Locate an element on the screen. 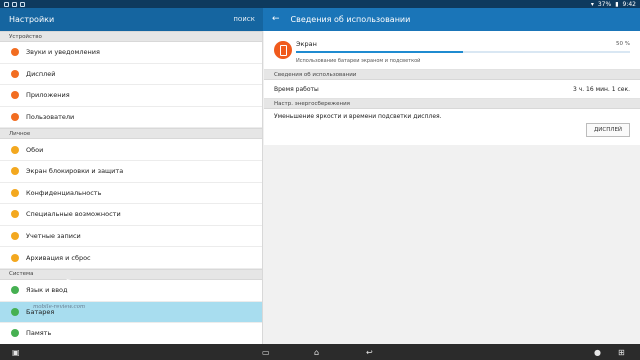 The width and height of the screenshot is (640, 360). settings-item-label: Звуки и уведомления is located at coordinates (63, 52).